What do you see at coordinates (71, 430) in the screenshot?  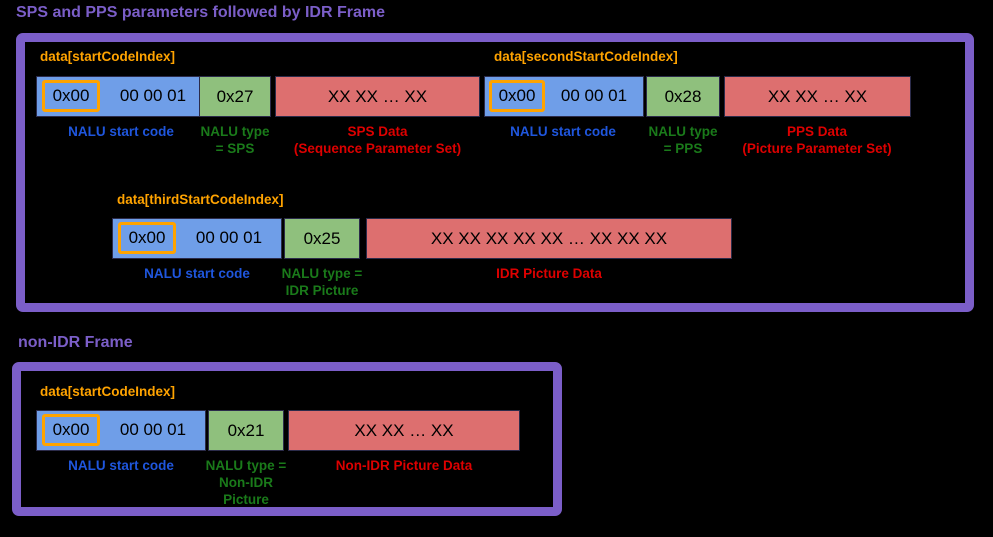 I see `start-code-first-byte-non-idr: 0x00` at bounding box center [71, 430].